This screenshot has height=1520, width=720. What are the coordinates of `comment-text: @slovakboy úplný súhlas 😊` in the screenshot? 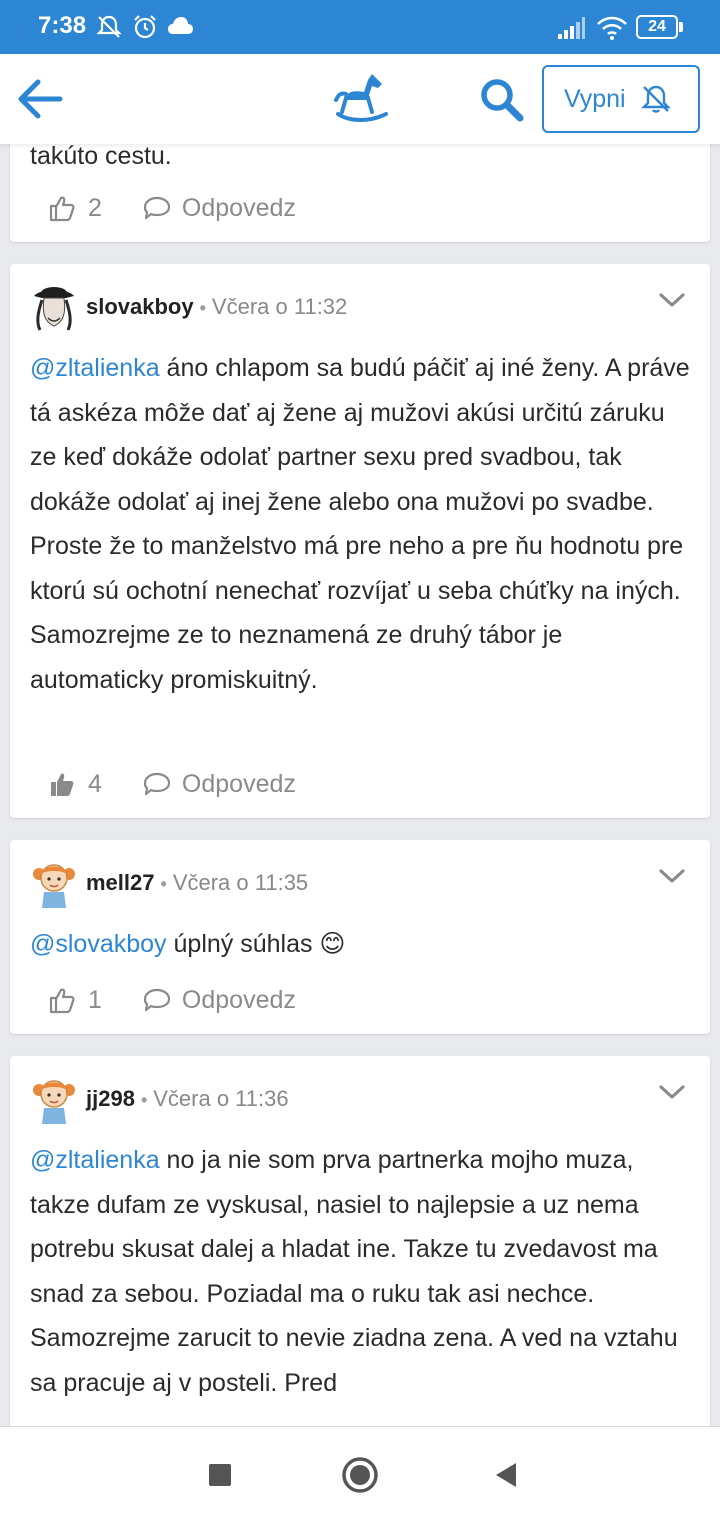 It's located at (360, 944).